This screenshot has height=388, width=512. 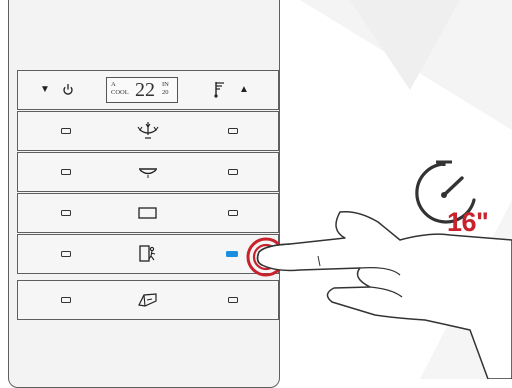 What do you see at coordinates (45, 89) in the screenshot?
I see `down-arrow-button: ▼` at bounding box center [45, 89].